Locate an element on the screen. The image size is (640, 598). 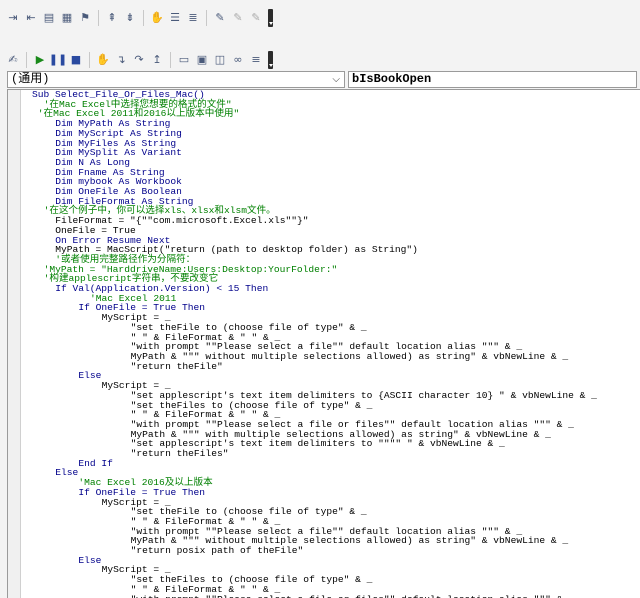
hand-icon: ✋ is located at coordinates (157, 18).